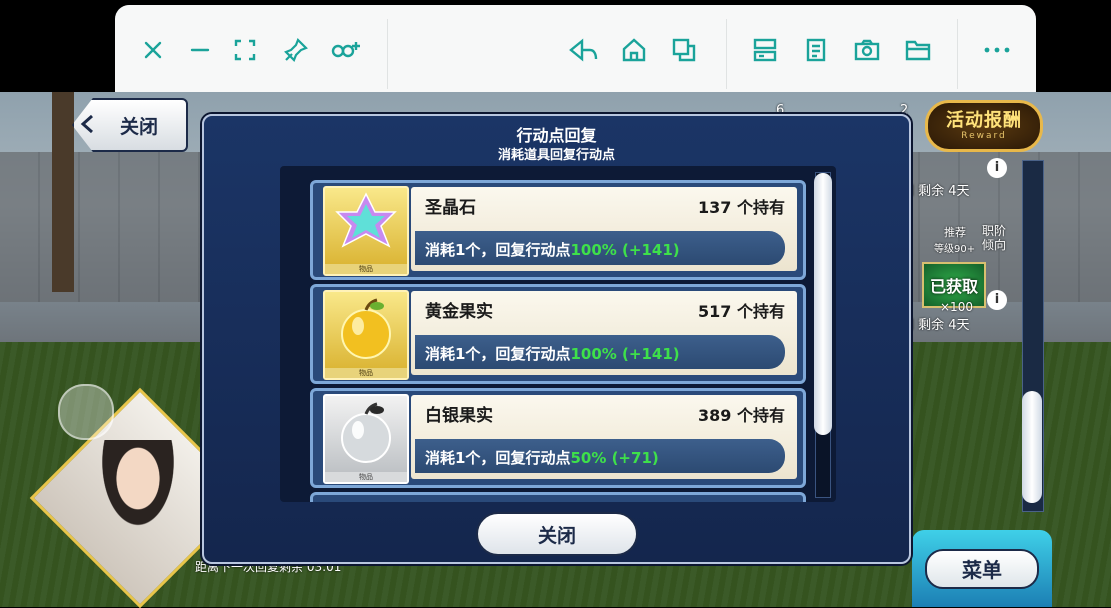 This screenshot has height=608, width=1111. Describe the element at coordinates (450, 208) in the screenshot. I see `item-name: 圣晶石` at that location.